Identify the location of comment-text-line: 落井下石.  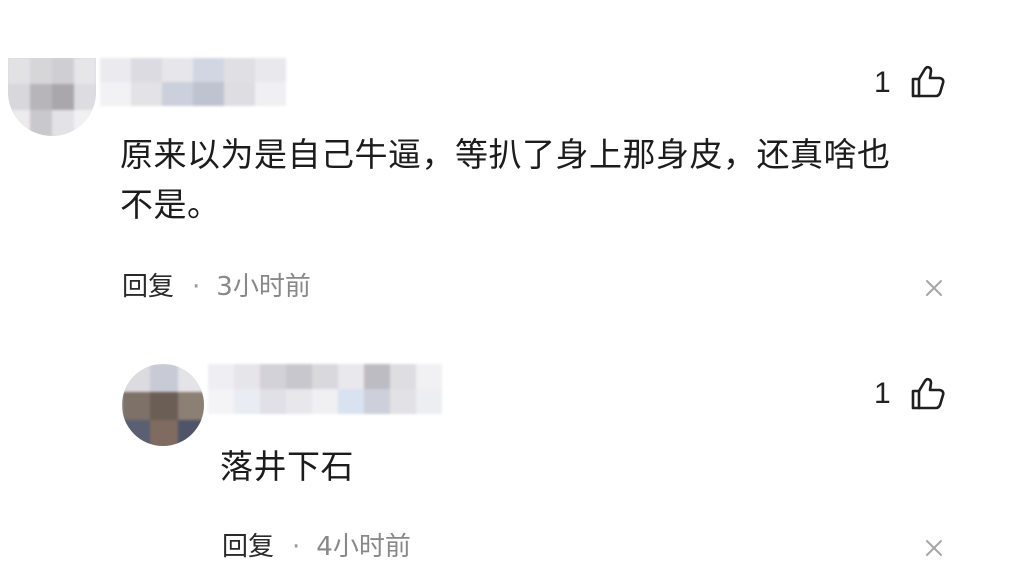
(287, 466).